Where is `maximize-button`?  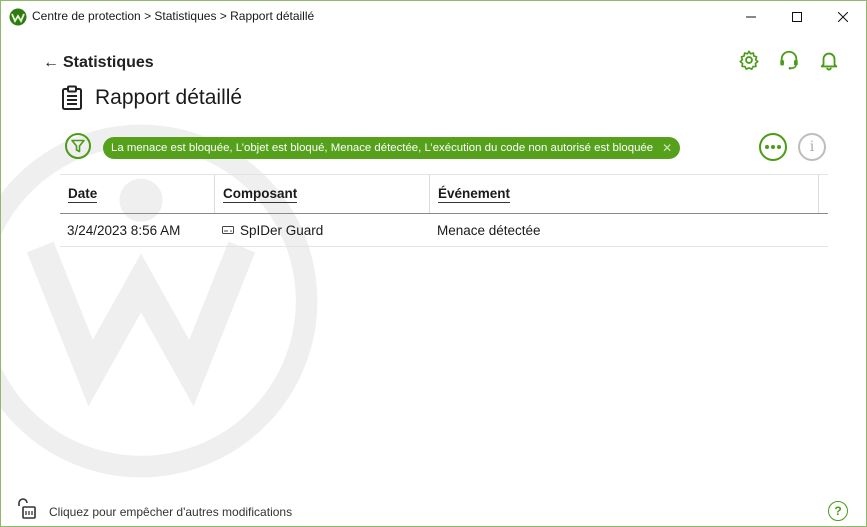 maximize-button is located at coordinates (797, 16).